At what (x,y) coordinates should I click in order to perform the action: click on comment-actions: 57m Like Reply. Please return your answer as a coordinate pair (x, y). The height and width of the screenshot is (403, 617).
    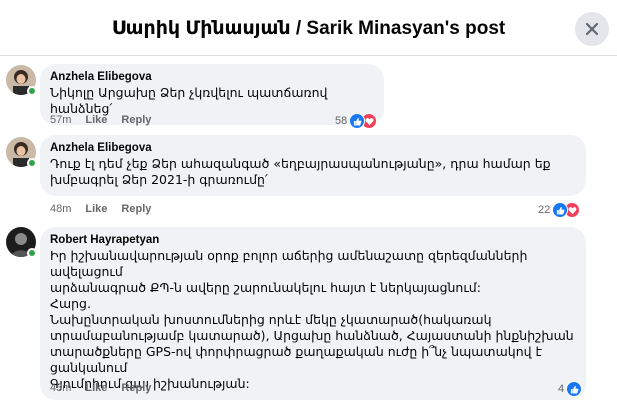
    Looking at the image, I should click on (107, 120).